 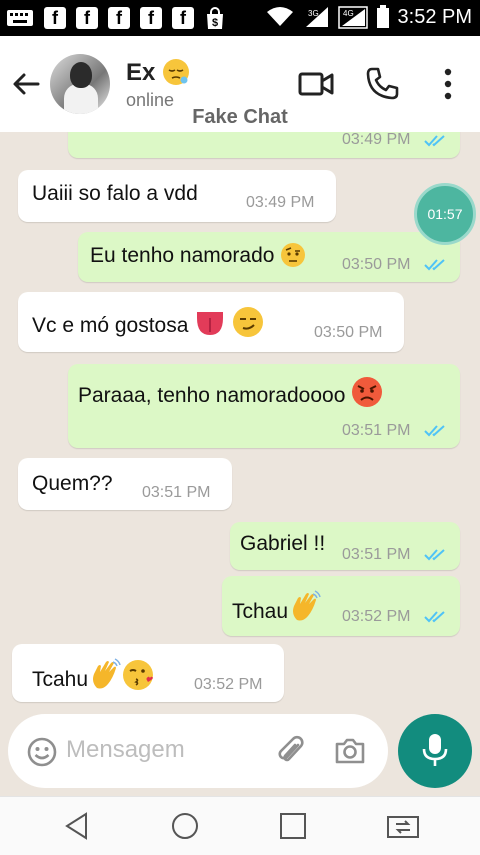 What do you see at coordinates (212, 395) in the screenshot?
I see `message-text-content: Paraaa, tenho namoradoooo` at bounding box center [212, 395].